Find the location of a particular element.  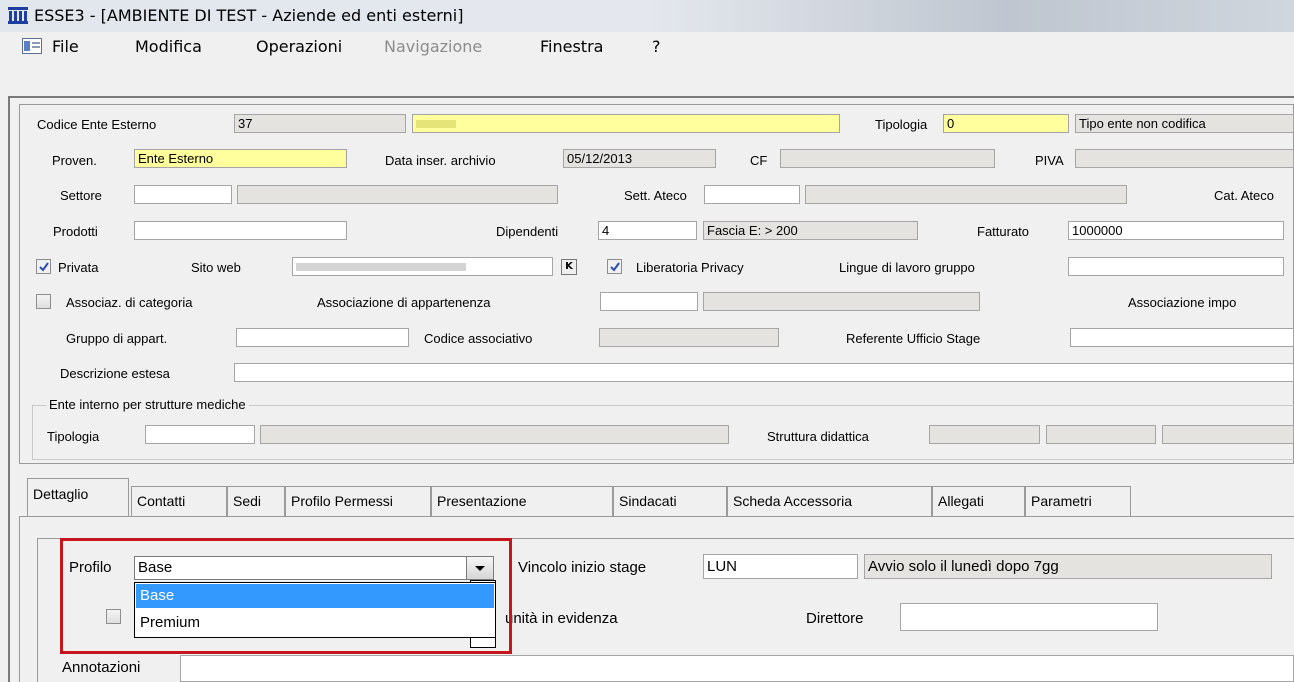

menu-modifica: Modifica is located at coordinates (168, 46).